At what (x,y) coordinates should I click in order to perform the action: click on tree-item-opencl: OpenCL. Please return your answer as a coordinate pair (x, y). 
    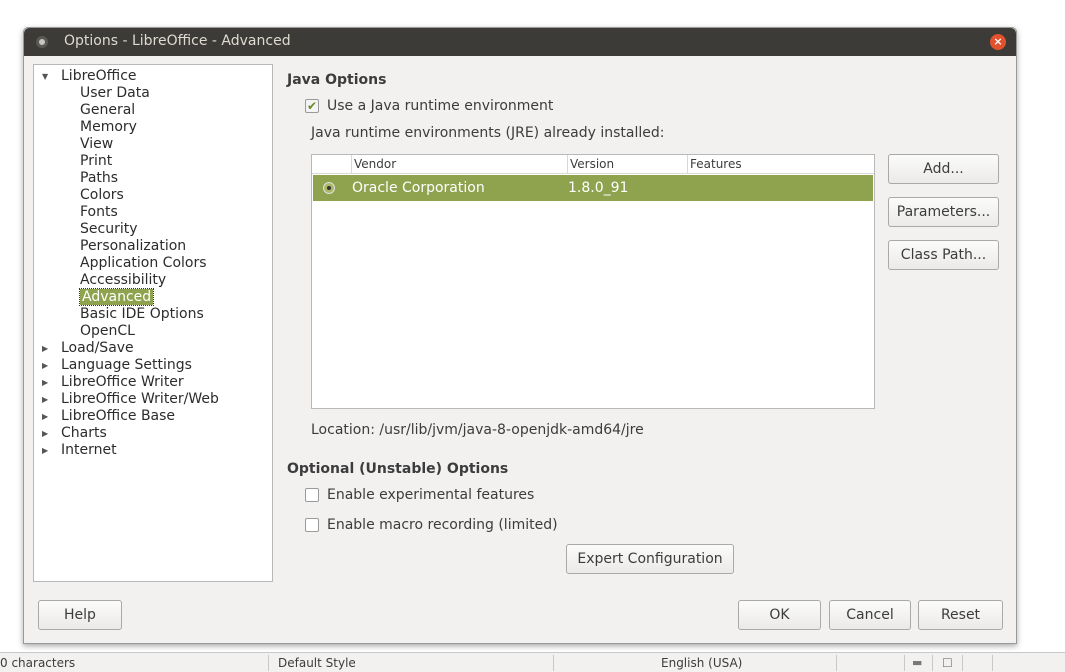
    Looking at the image, I should click on (107, 331).